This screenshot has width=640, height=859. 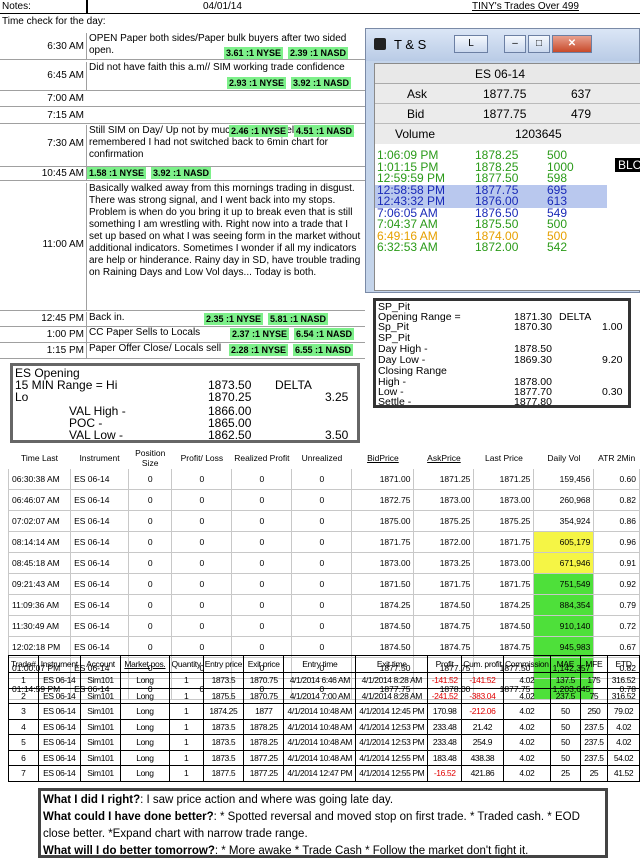 I want to click on table-cell: 0.82, so click(x=616, y=500).